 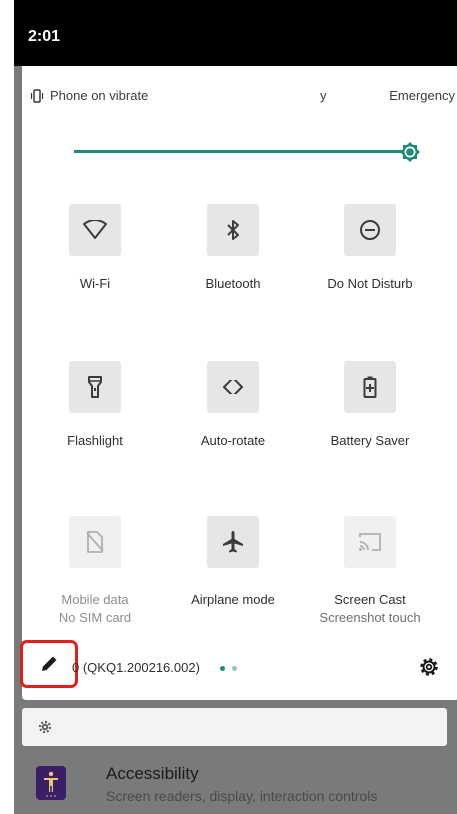 I want to click on battery-saver-icon, so click(x=370, y=387).